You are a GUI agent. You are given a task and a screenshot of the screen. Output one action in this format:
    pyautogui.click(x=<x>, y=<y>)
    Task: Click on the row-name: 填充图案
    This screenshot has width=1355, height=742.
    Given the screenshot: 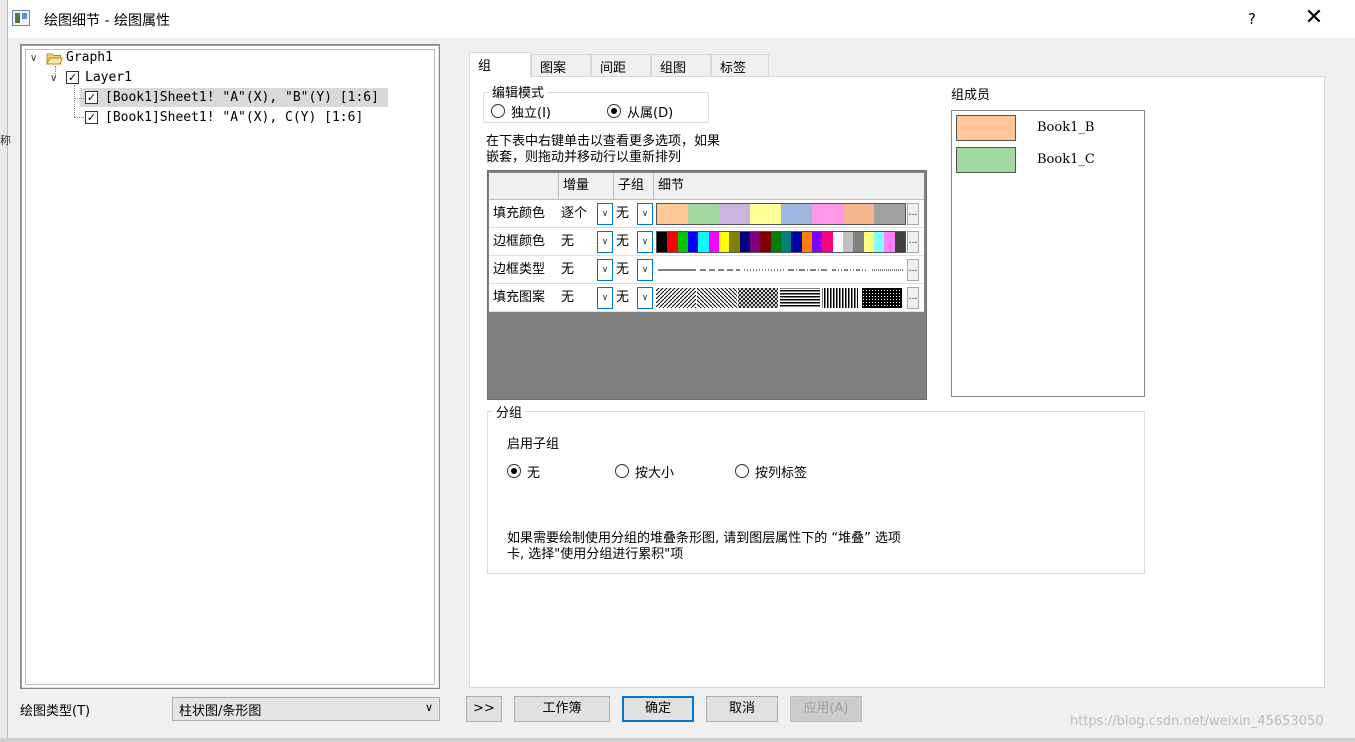 What is the action you would take?
    pyautogui.click(x=519, y=297)
    